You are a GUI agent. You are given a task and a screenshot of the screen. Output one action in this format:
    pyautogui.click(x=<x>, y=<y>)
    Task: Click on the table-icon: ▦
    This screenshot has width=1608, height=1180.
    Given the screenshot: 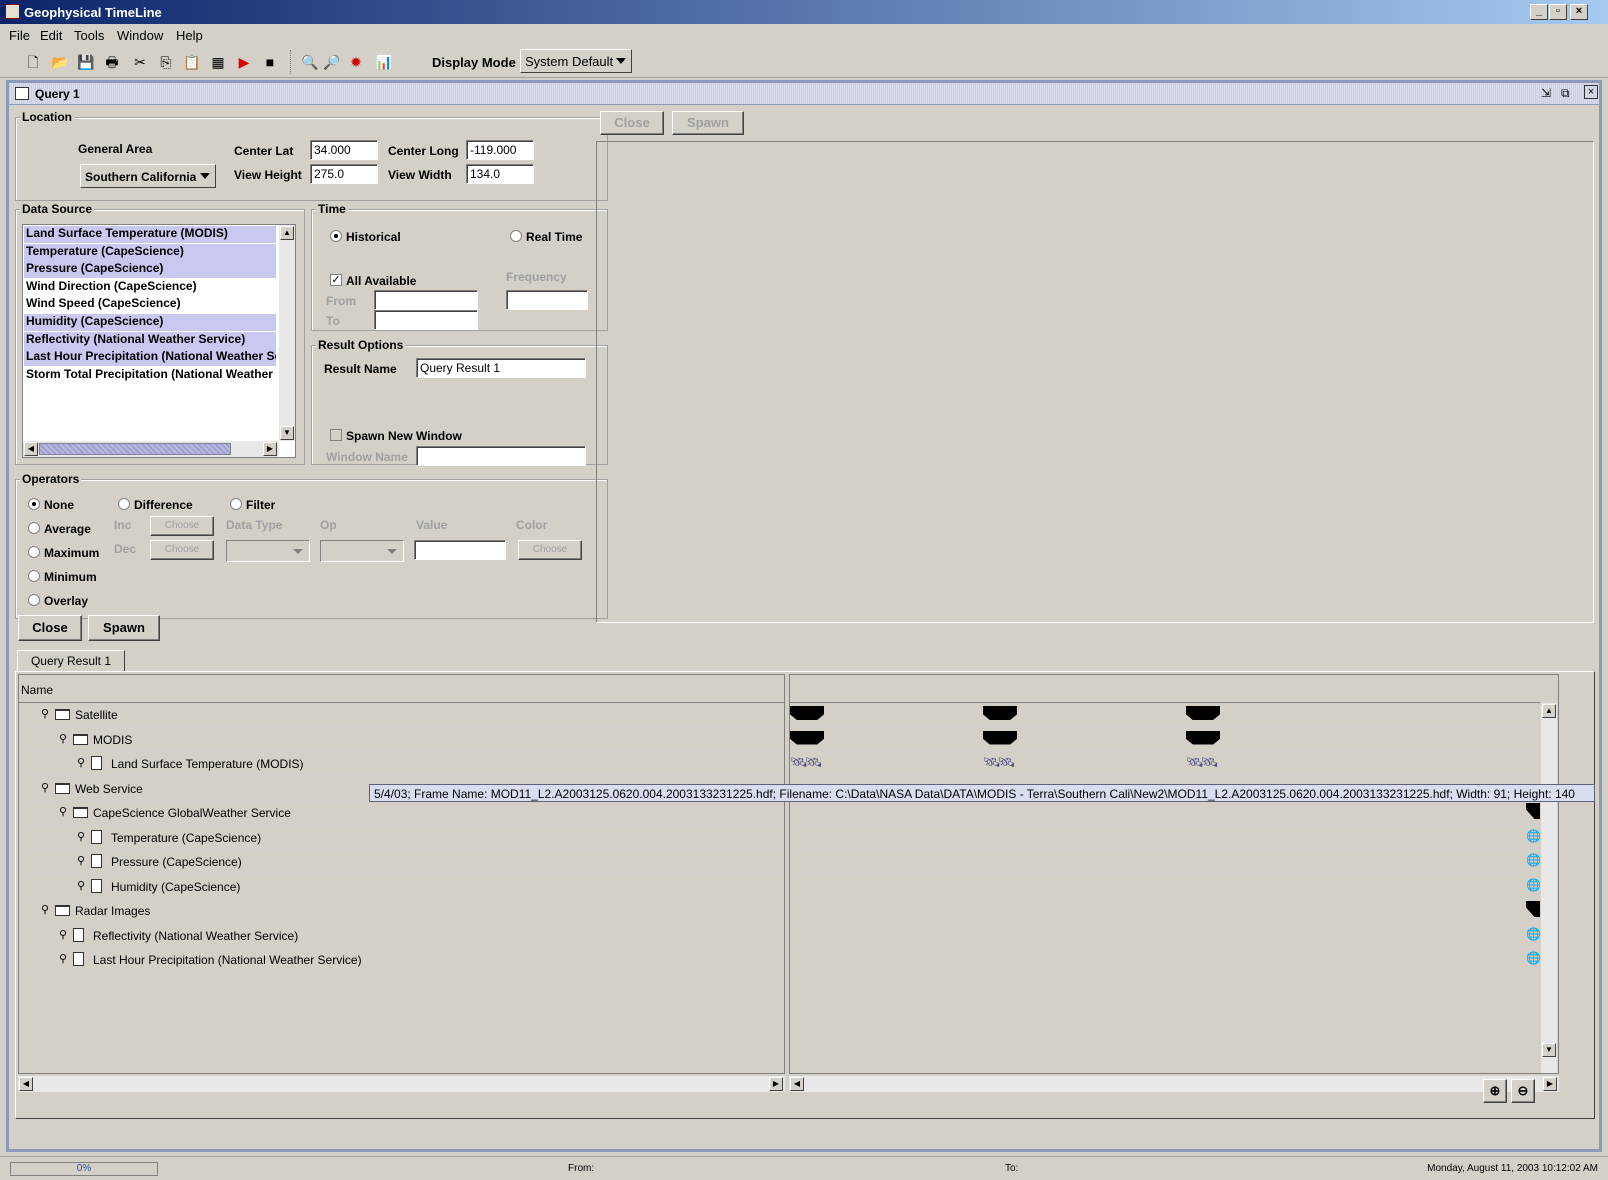 What is the action you would take?
    pyautogui.click(x=218, y=62)
    